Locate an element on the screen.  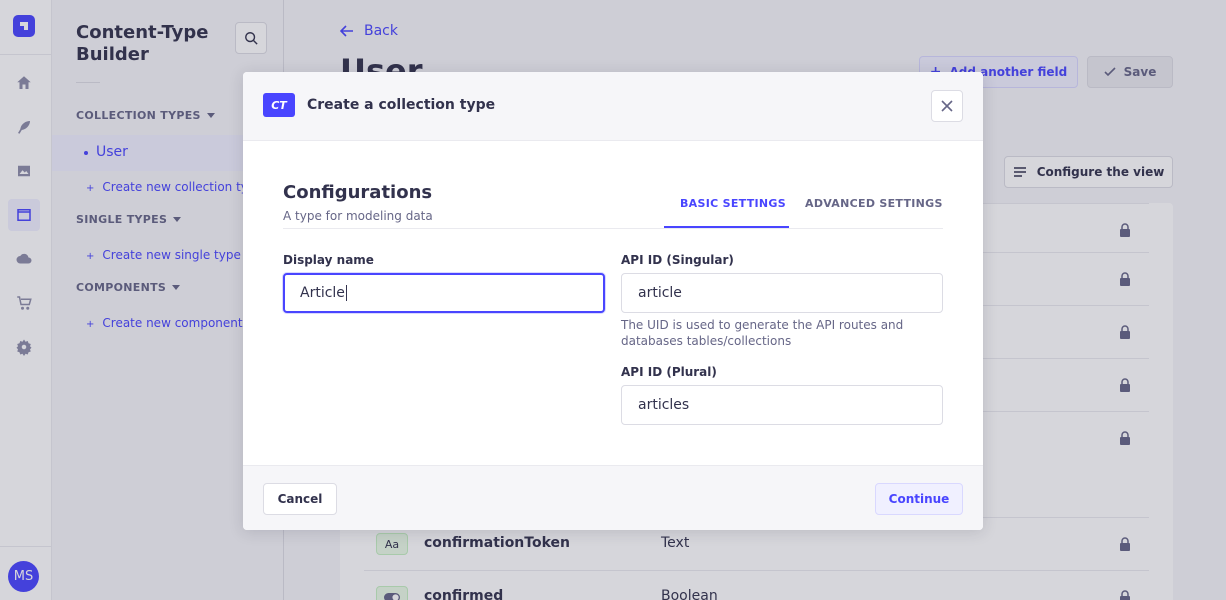
configurations-subtitle: A type for modeling data is located at coordinates (358, 216).